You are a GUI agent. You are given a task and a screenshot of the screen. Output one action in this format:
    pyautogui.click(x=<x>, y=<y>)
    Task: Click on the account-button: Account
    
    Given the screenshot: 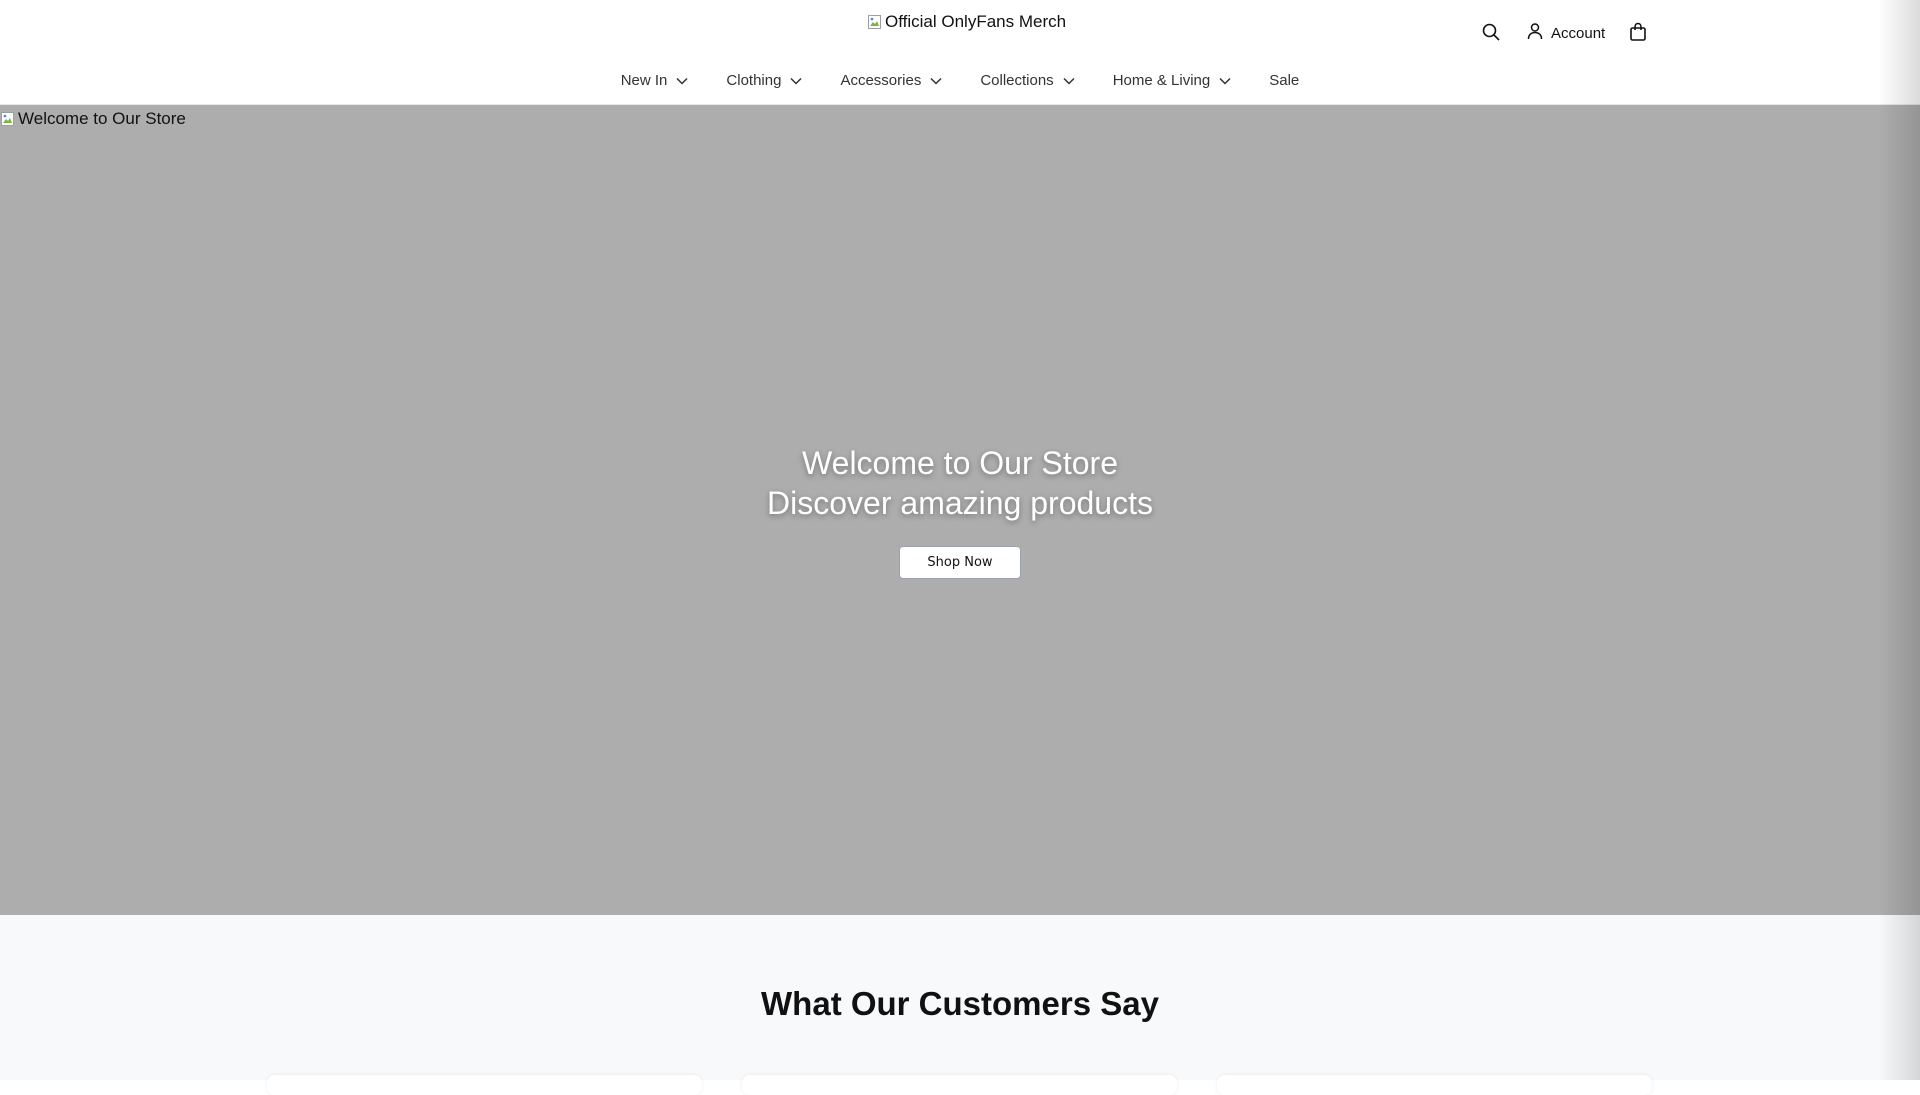 What is the action you would take?
    pyautogui.click(x=1565, y=33)
    